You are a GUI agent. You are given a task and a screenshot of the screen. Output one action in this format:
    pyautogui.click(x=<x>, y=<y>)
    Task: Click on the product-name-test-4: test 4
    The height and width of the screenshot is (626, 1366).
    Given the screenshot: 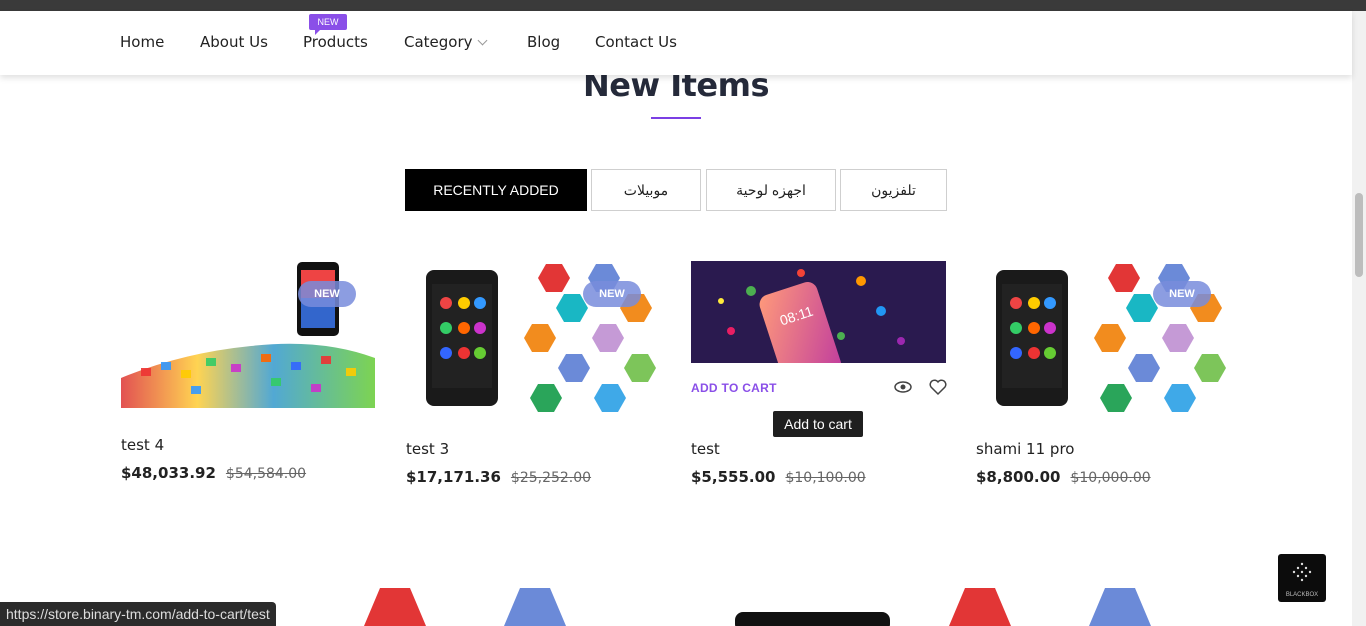 What is the action you would take?
    pyautogui.click(x=142, y=445)
    